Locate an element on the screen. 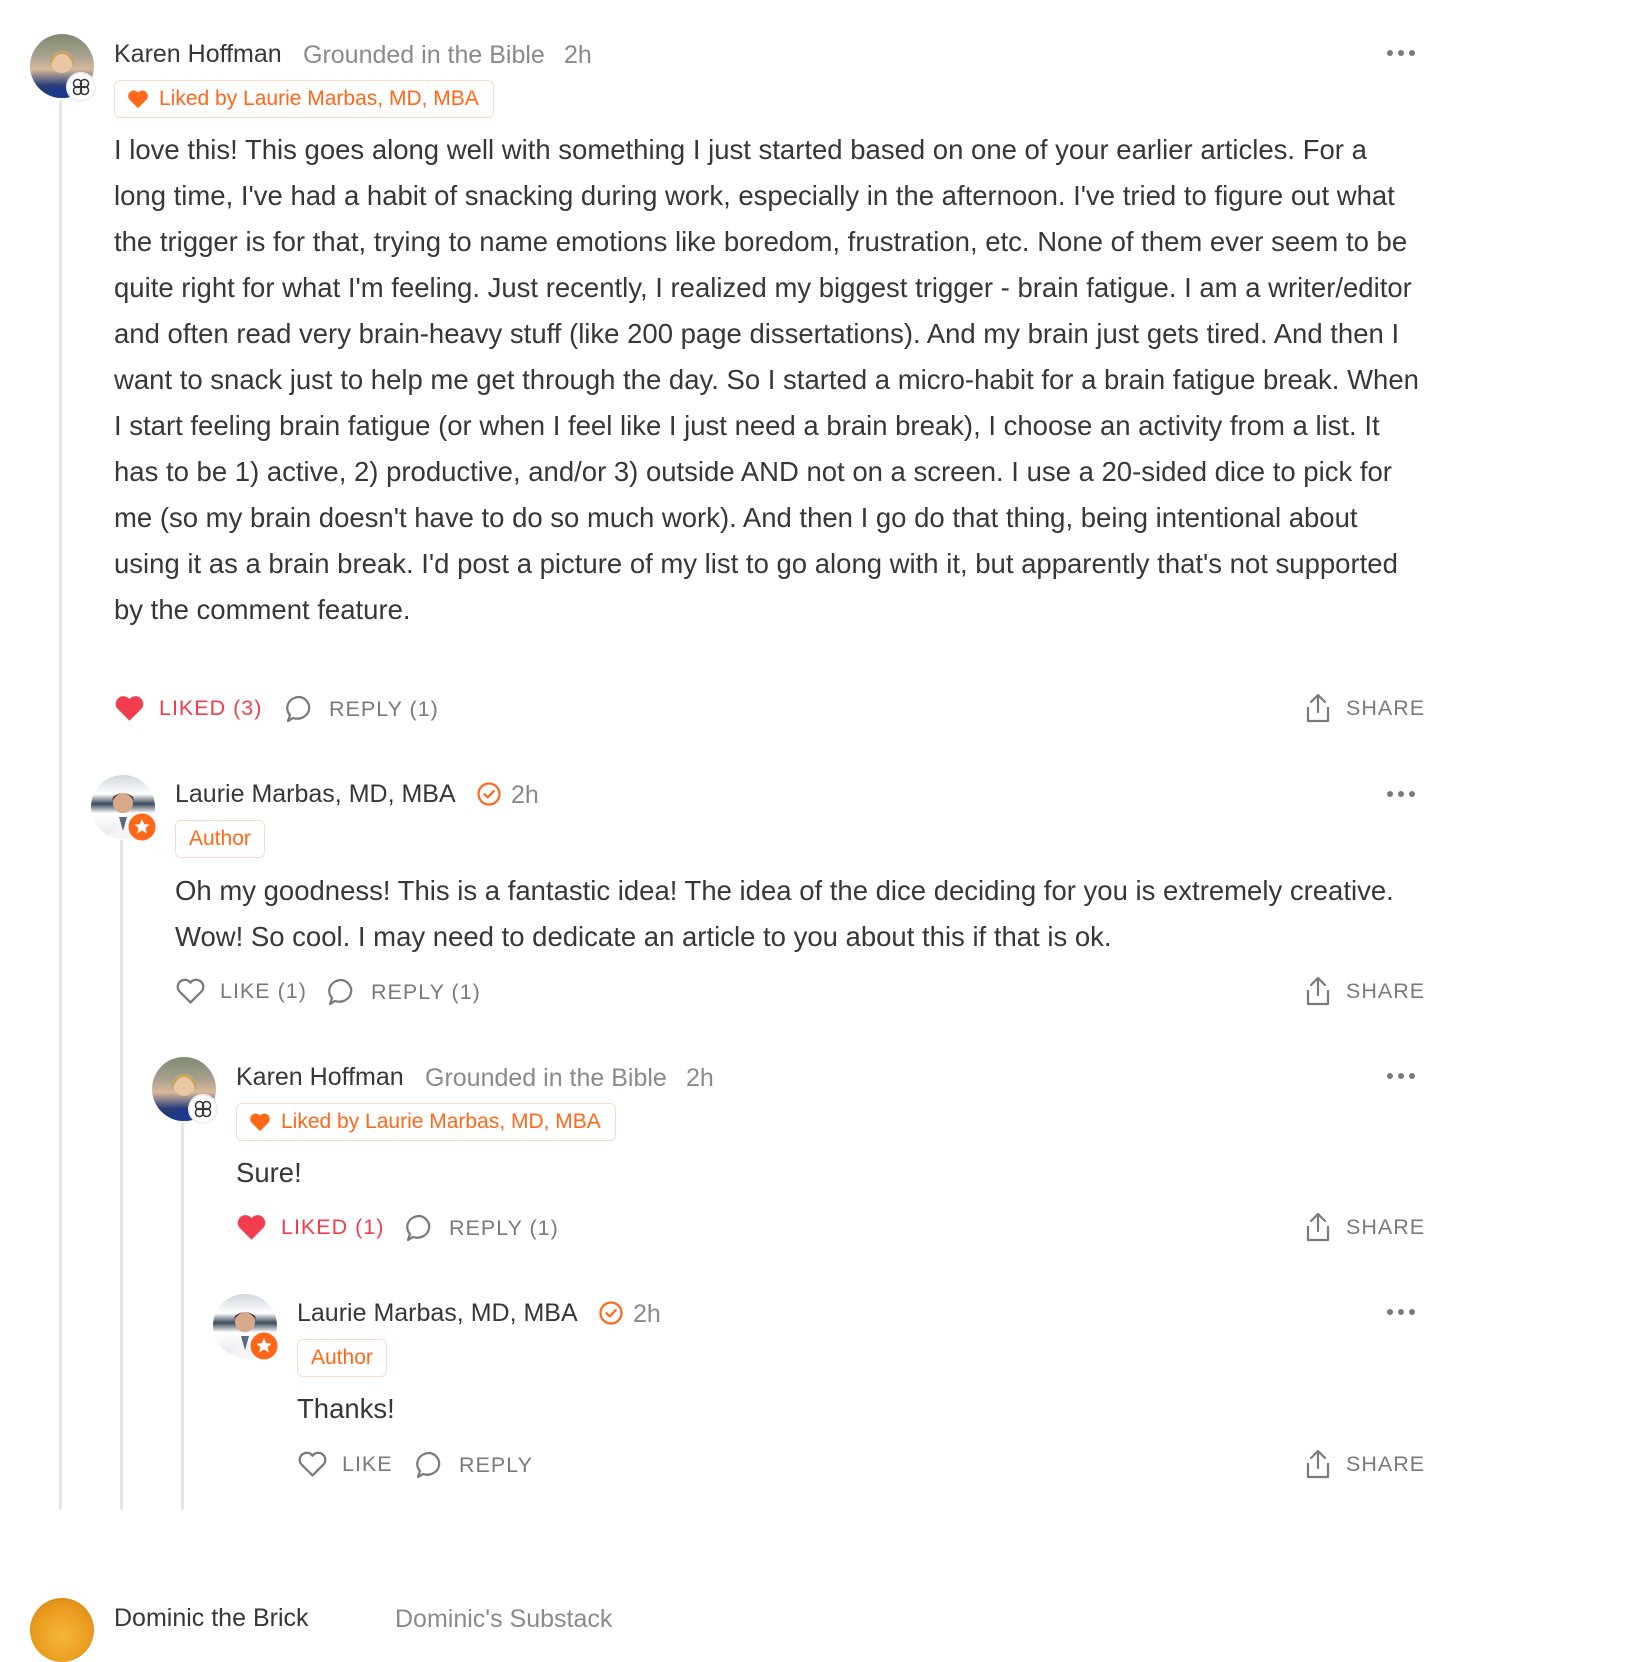 The image size is (1644, 1662). author-publication: Dominic's Substack is located at coordinates (503, 1619).